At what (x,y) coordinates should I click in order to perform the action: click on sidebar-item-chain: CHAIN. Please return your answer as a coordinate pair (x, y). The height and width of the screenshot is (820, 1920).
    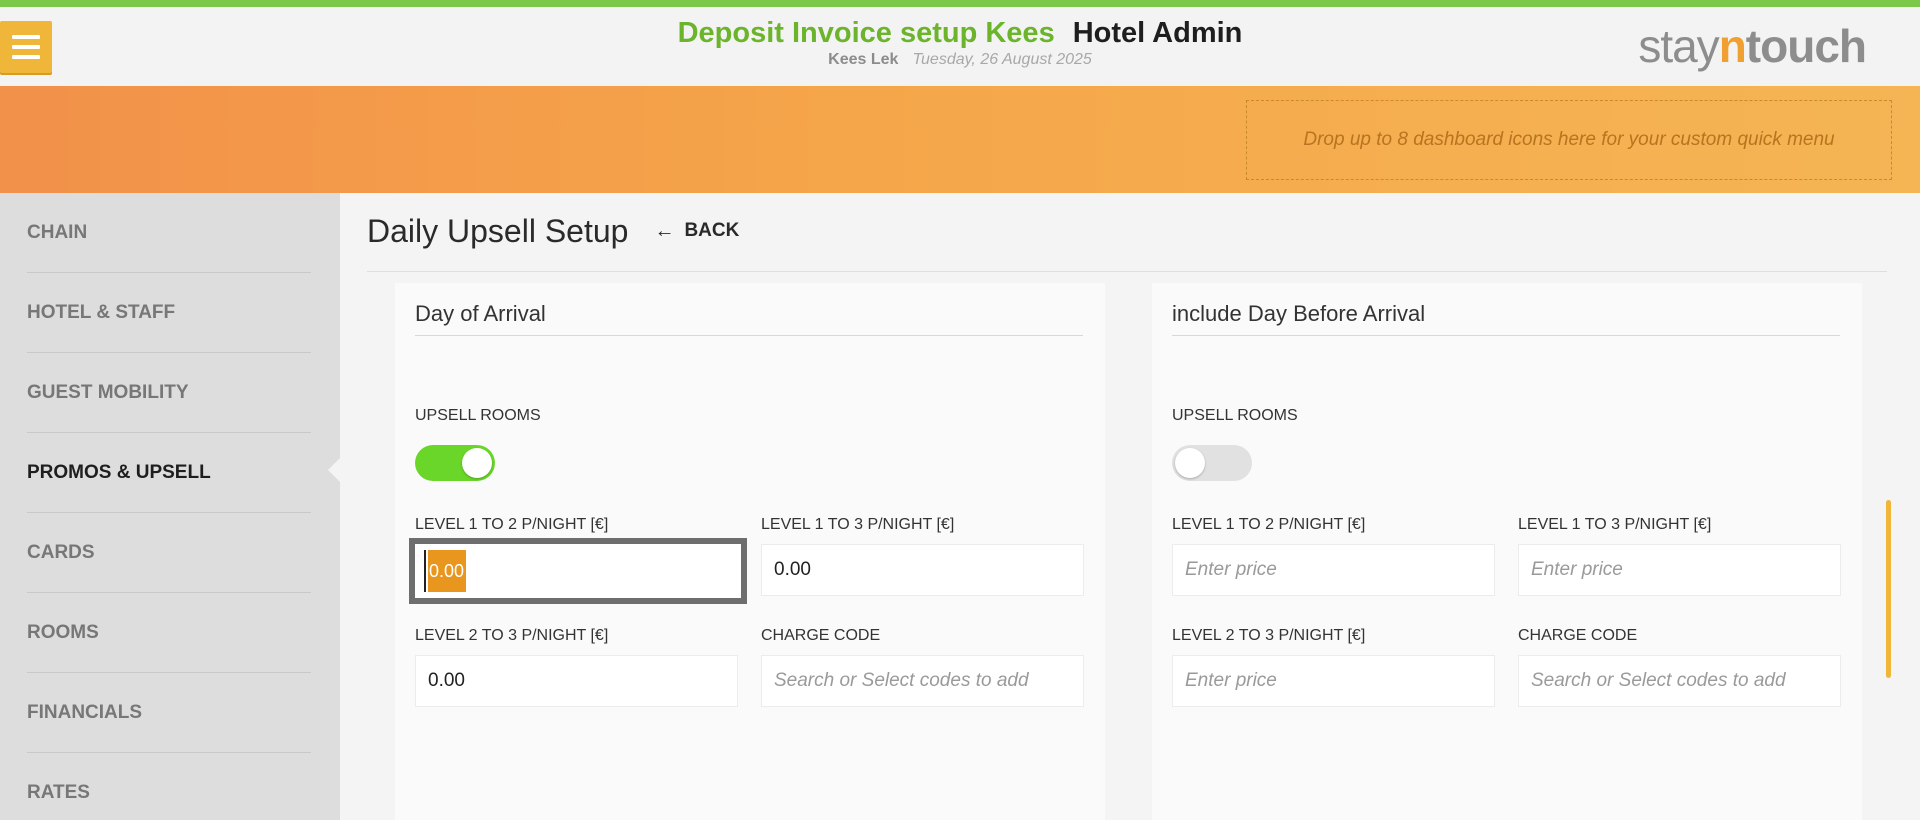
    Looking at the image, I should click on (169, 233).